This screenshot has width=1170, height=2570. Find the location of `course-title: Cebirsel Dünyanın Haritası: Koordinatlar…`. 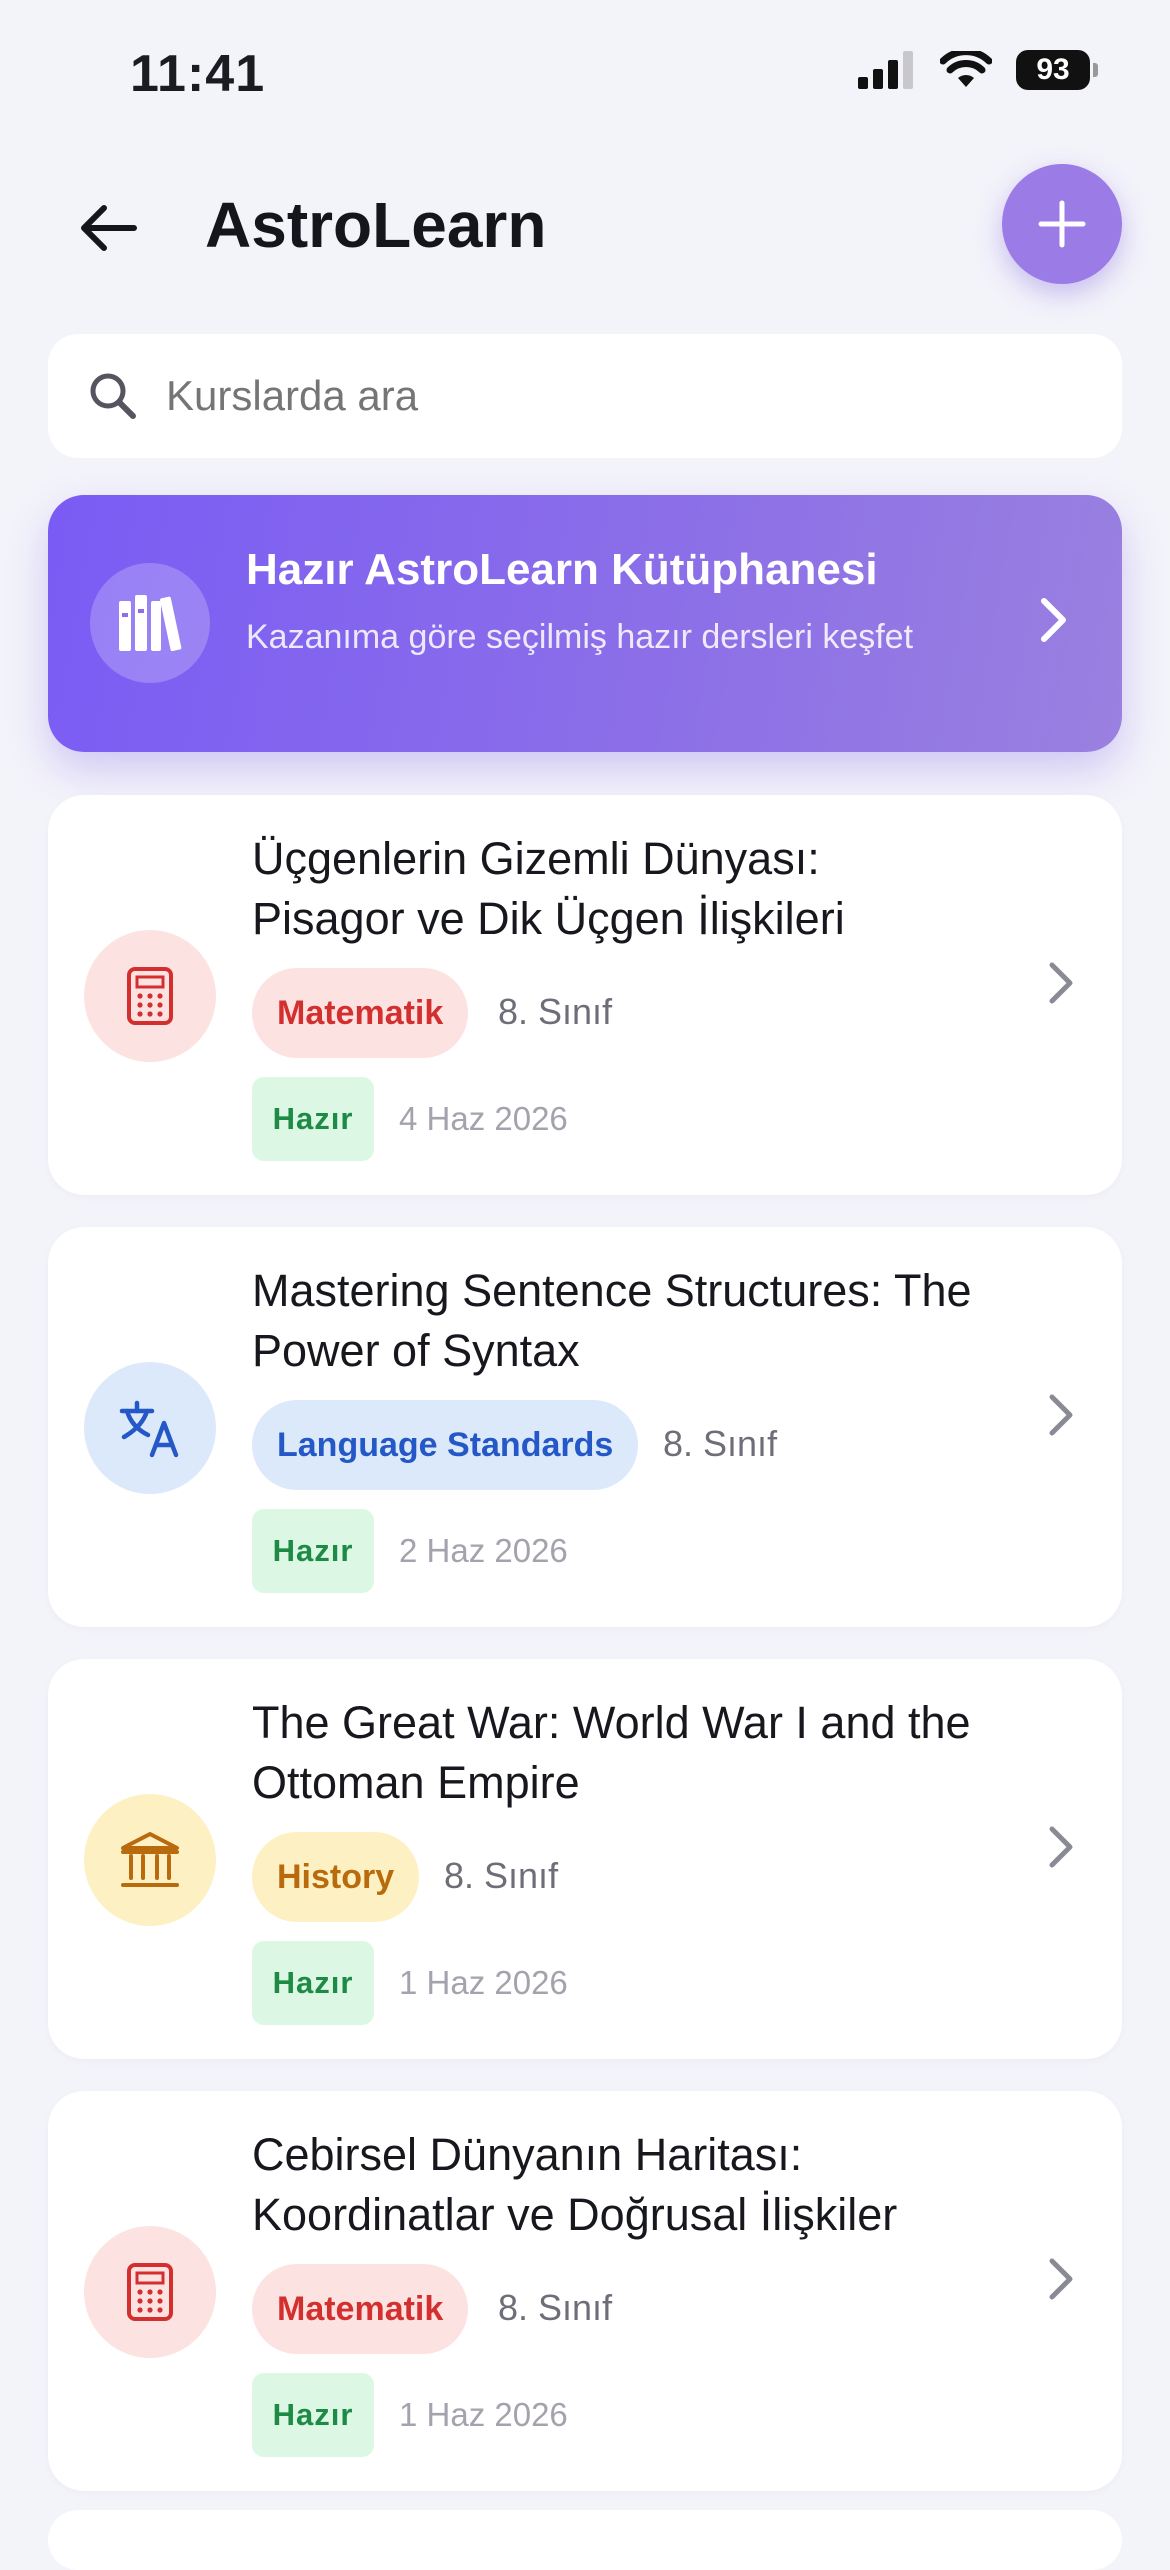

course-title: Cebirsel Dünyanın Haritası: Koordinatlar… is located at coordinates (575, 2184).